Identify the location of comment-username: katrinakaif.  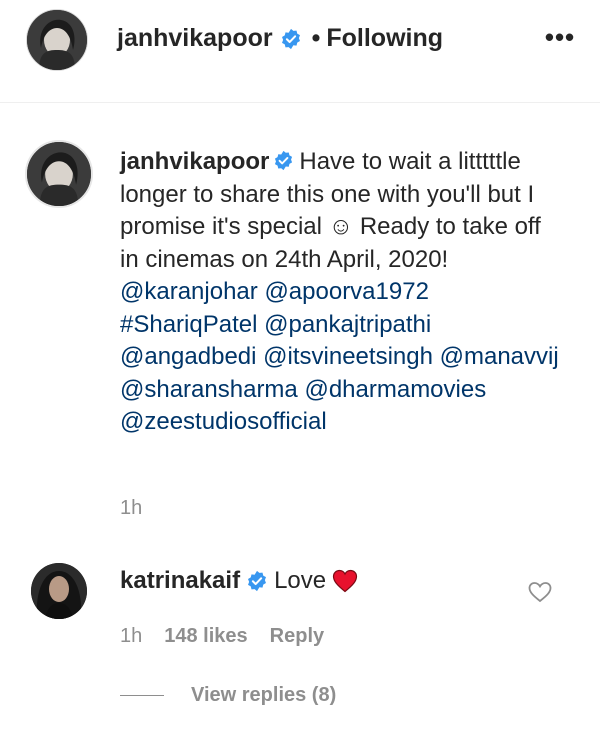
(180, 581).